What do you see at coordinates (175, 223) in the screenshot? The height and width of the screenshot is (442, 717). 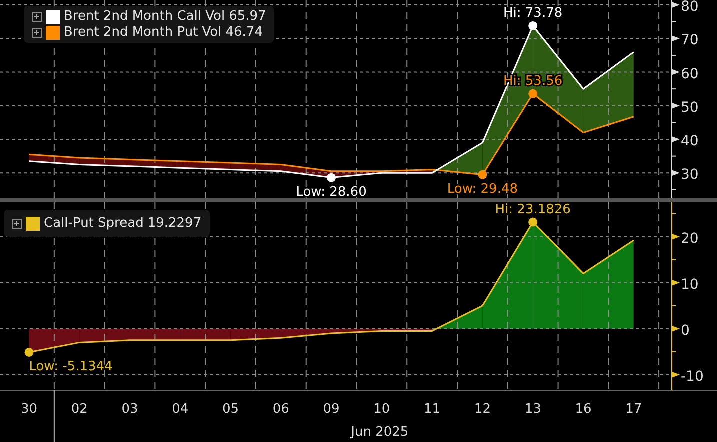 I see `legend-value: 19.2297` at bounding box center [175, 223].